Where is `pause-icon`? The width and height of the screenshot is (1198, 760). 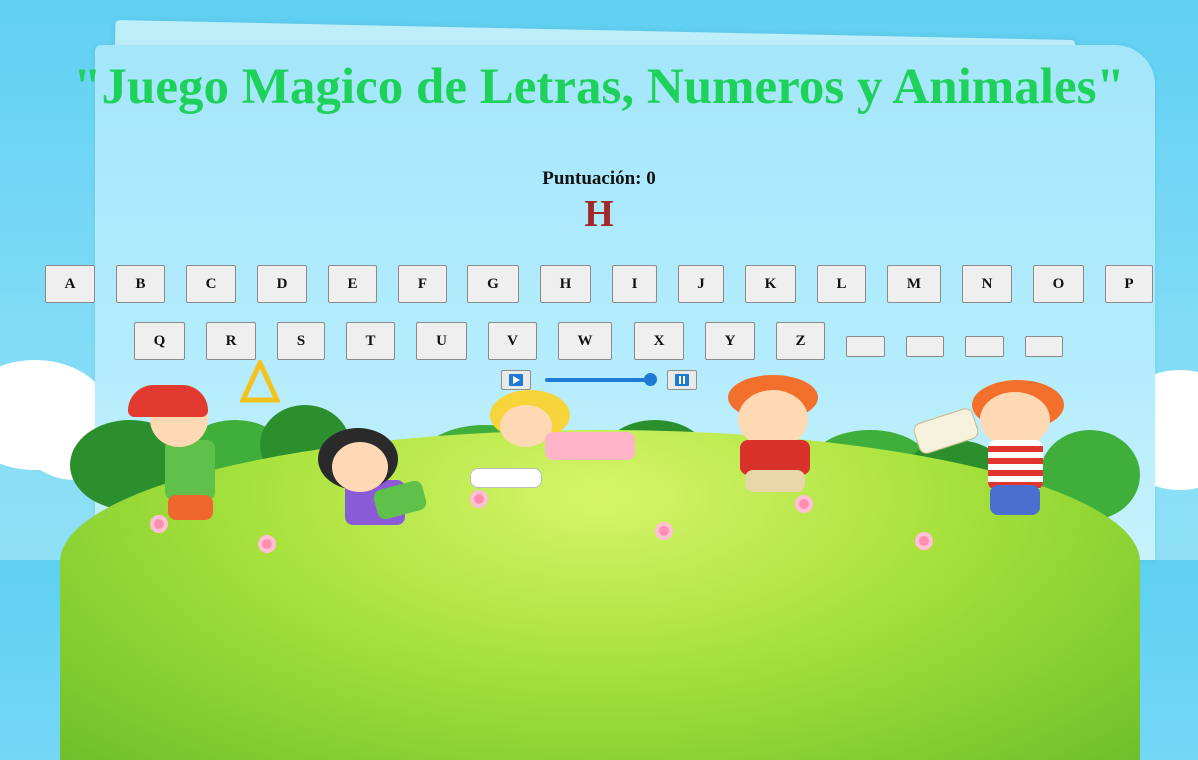
pause-icon is located at coordinates (682, 380).